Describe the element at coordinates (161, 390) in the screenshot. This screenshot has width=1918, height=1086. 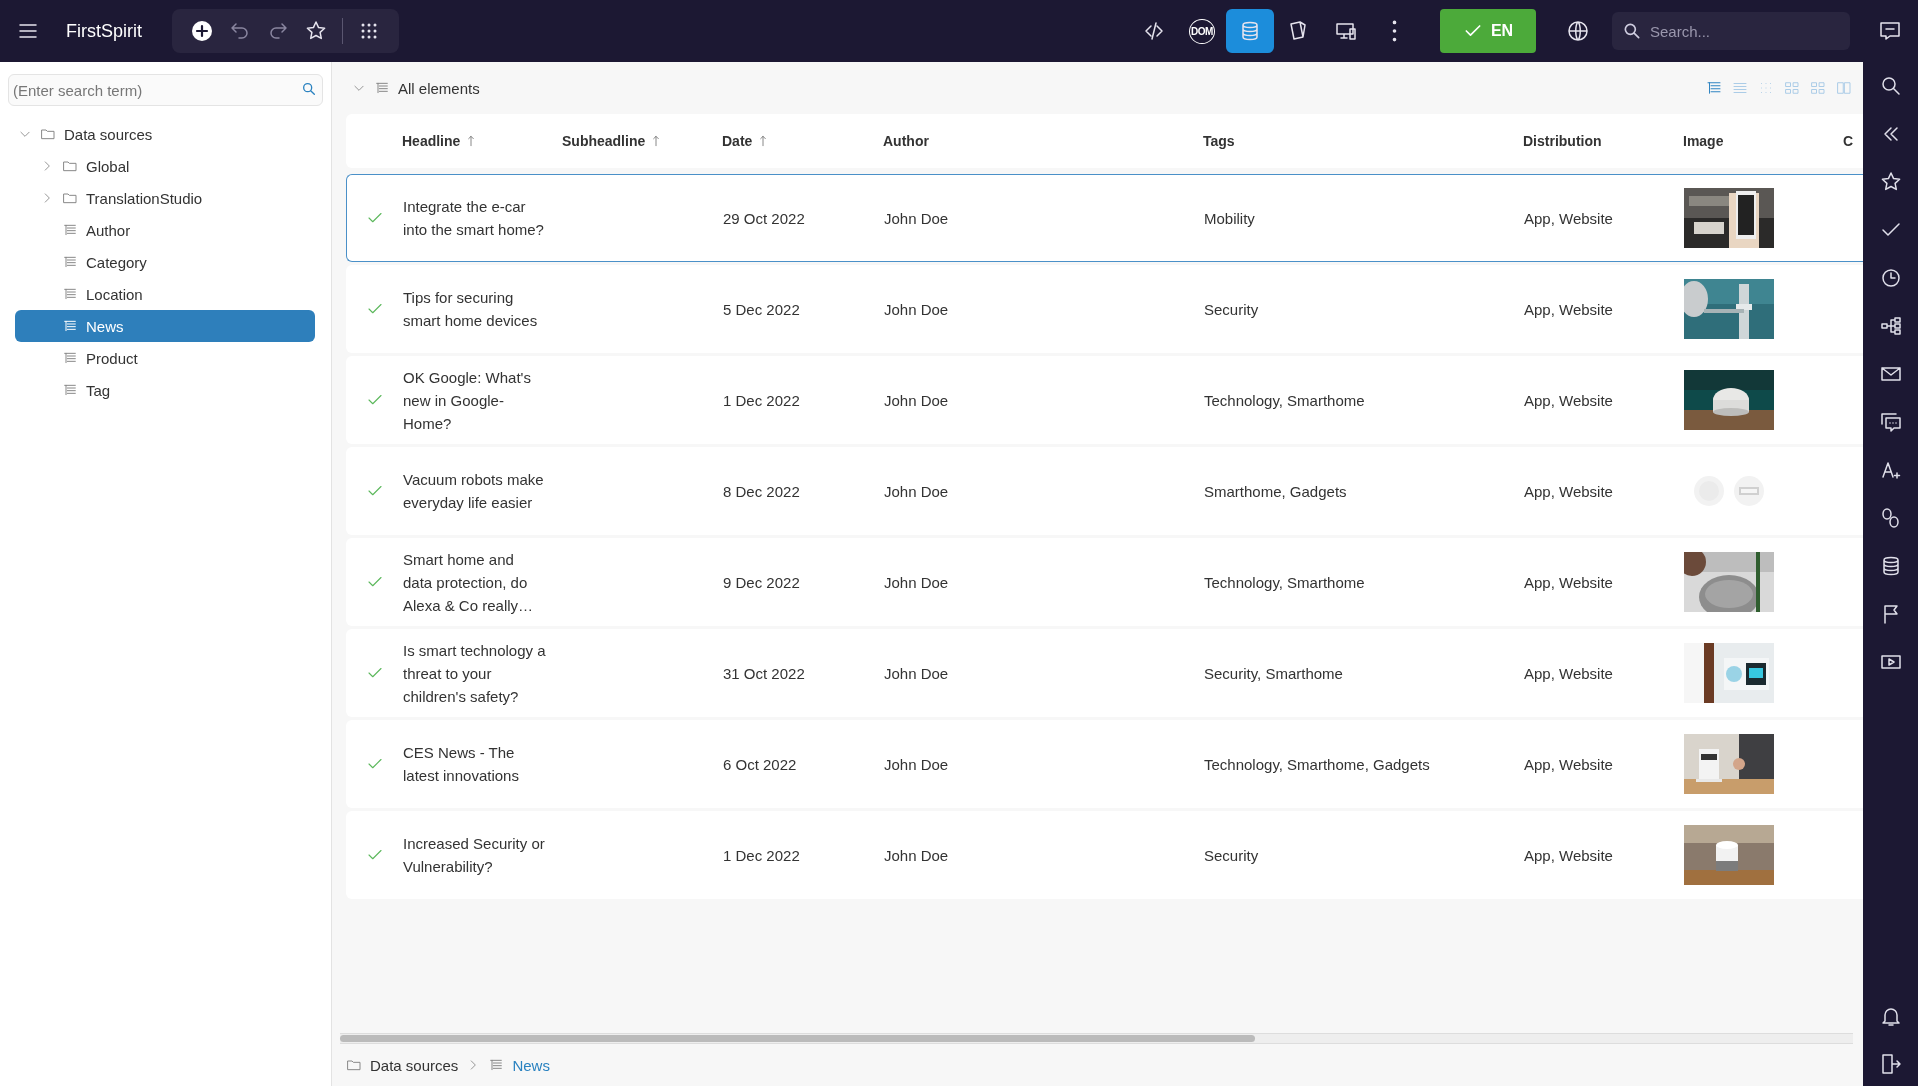
I see `tree-item: Tag` at that location.